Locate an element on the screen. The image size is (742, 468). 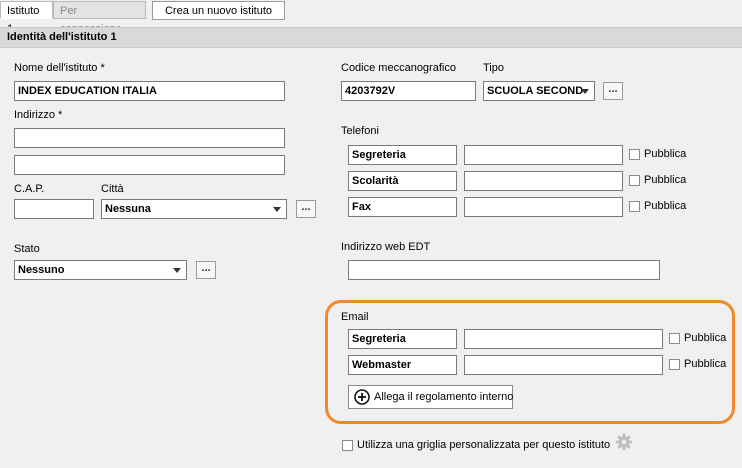
name-input: INDEX EDUCATION ITALIA is located at coordinates (149, 91).